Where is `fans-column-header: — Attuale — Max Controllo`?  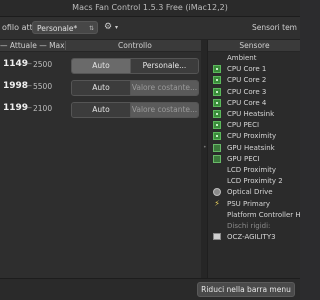
fans-column-header: — Attuale — Max Controllo is located at coordinates (100, 46).